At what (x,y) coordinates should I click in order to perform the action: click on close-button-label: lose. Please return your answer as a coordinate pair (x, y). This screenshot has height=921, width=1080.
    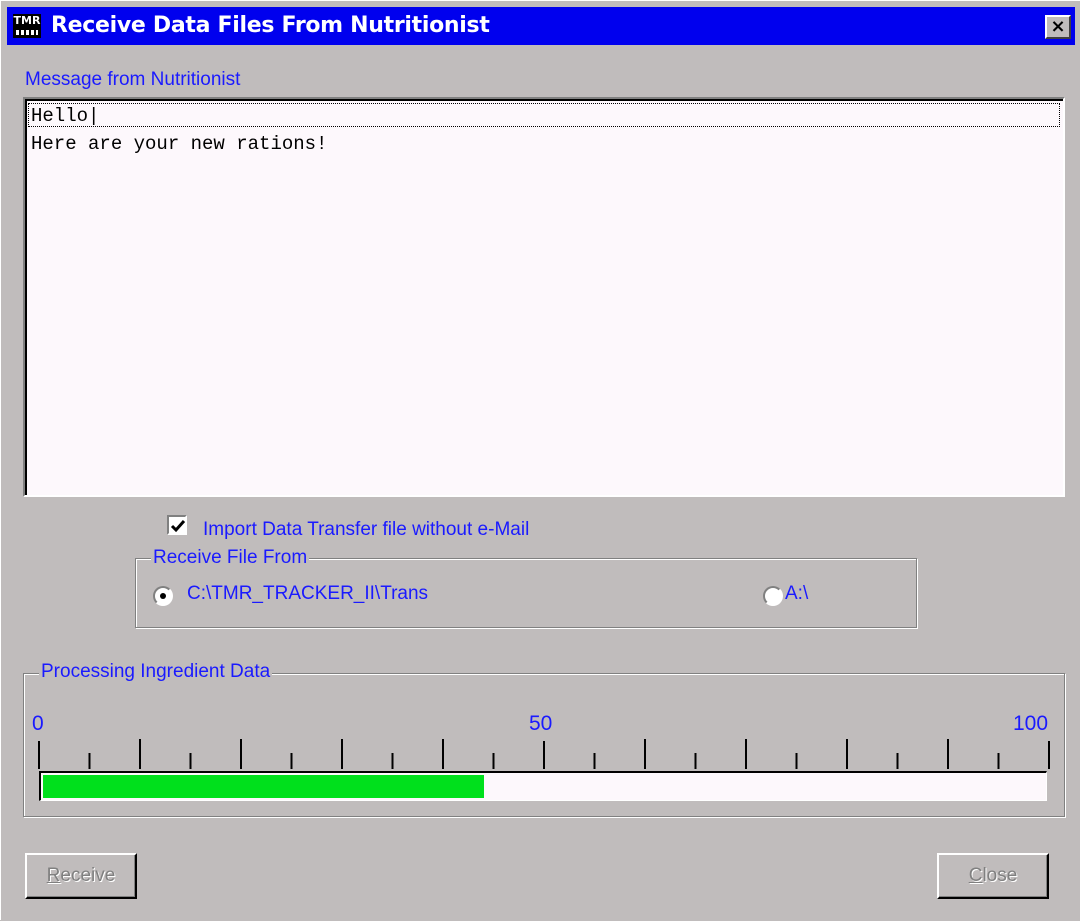
    Looking at the image, I should click on (1000, 875).